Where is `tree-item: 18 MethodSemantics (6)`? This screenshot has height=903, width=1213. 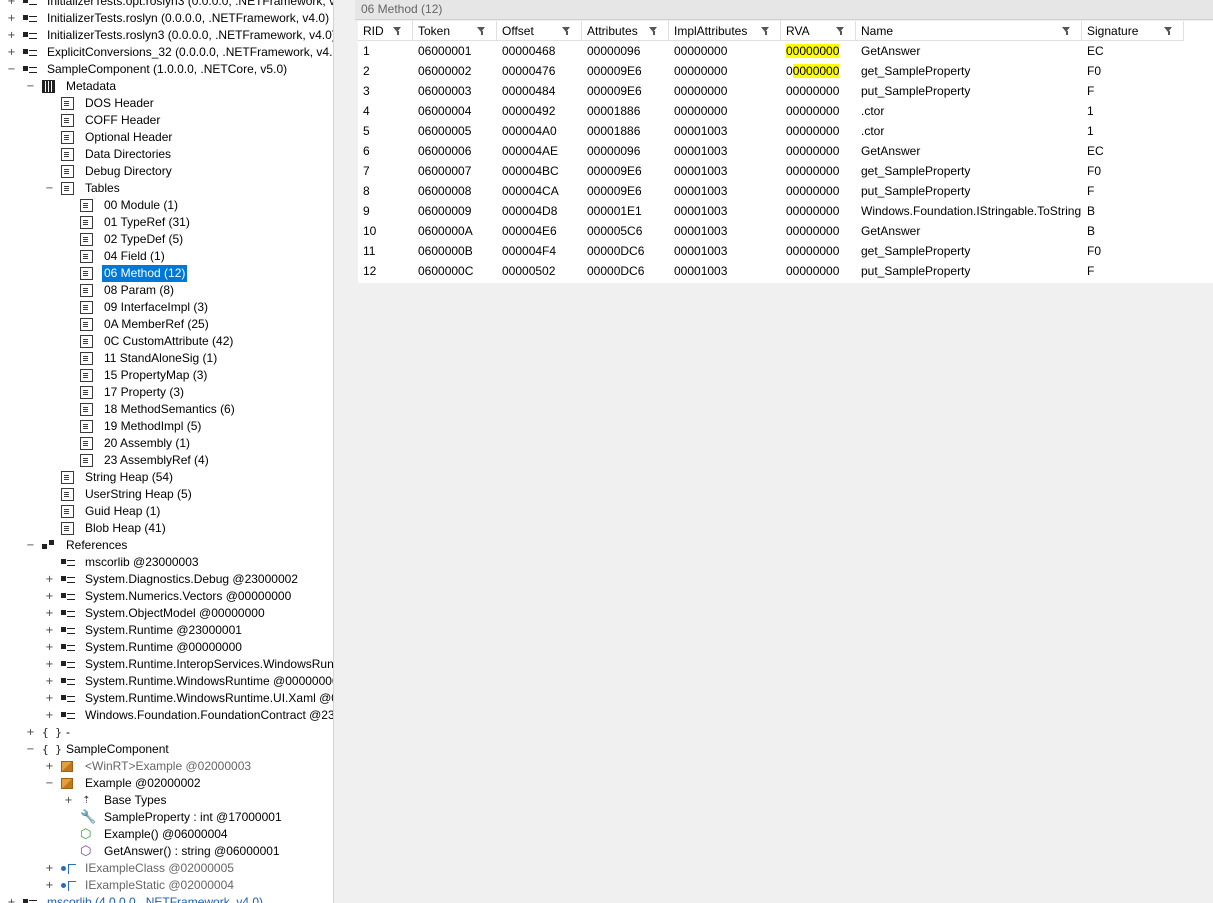 tree-item: 18 MethodSemantics (6) is located at coordinates (166, 409).